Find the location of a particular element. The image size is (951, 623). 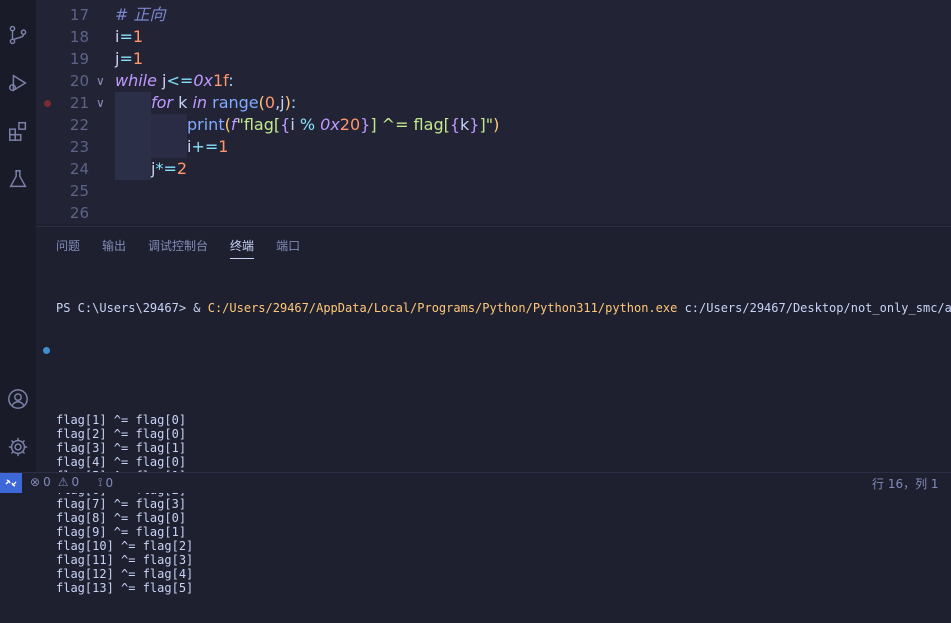

terminal-output-line: flag[8] ^= flag[0] is located at coordinates (121, 518).